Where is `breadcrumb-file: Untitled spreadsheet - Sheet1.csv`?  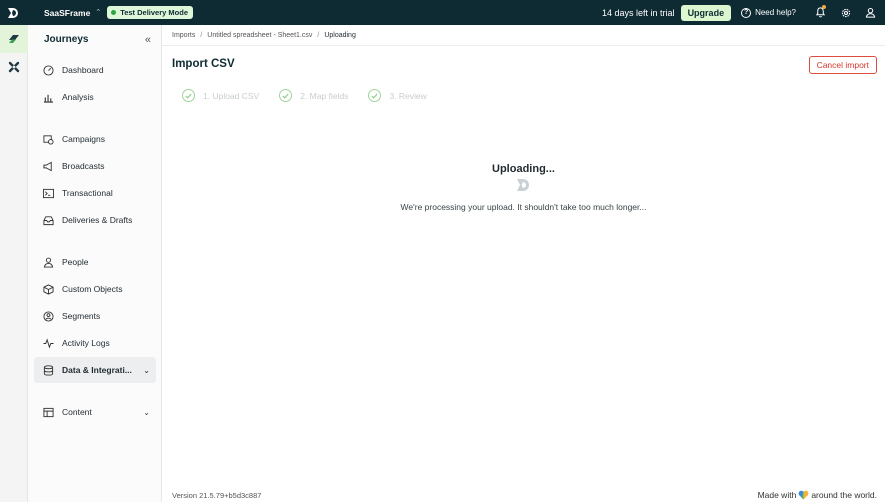
breadcrumb-file: Untitled spreadsheet - Sheet1.csv is located at coordinates (259, 35).